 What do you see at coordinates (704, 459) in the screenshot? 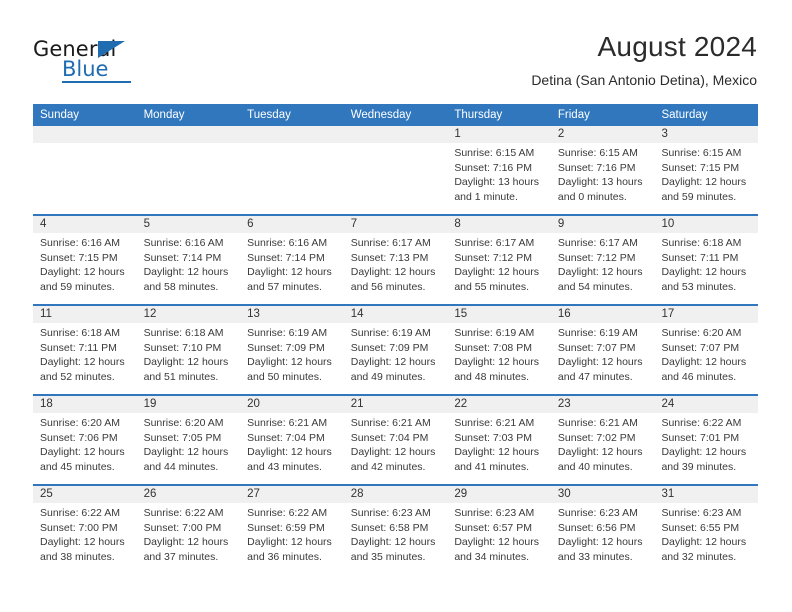
I see `daylight-text: Daylight: 12 hours and 39 minutes.` at bounding box center [704, 459].